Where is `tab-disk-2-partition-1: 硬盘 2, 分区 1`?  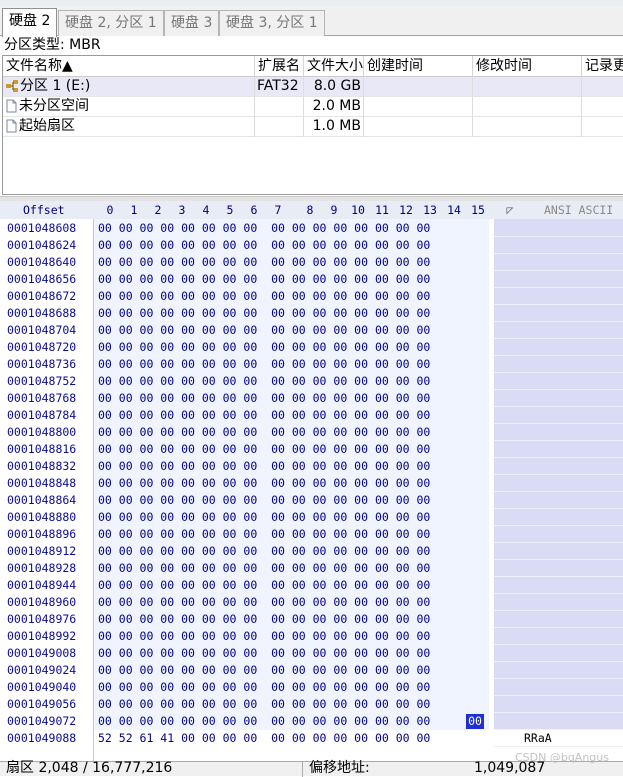
tab-disk-2-partition-1: 硬盘 2, 分区 1 is located at coordinates (111, 23).